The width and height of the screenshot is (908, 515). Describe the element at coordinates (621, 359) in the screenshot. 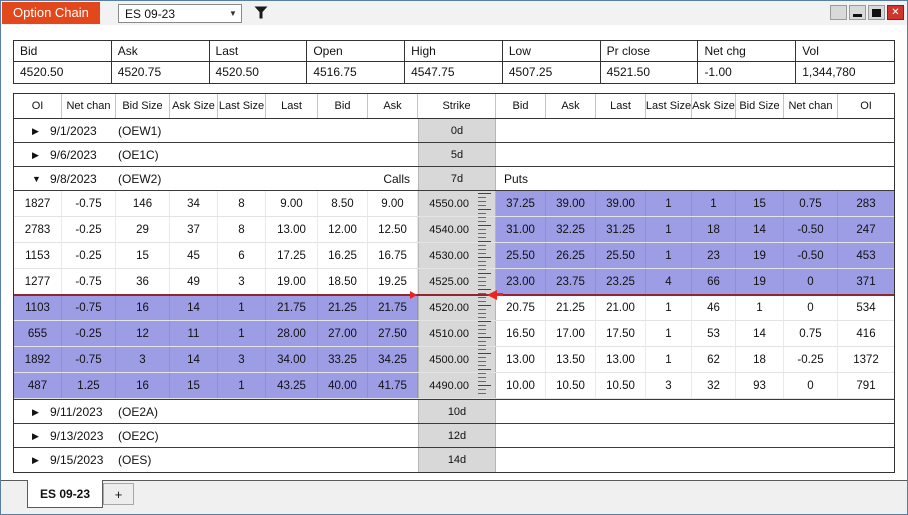

I see `put-last-cell: 13.00` at that location.